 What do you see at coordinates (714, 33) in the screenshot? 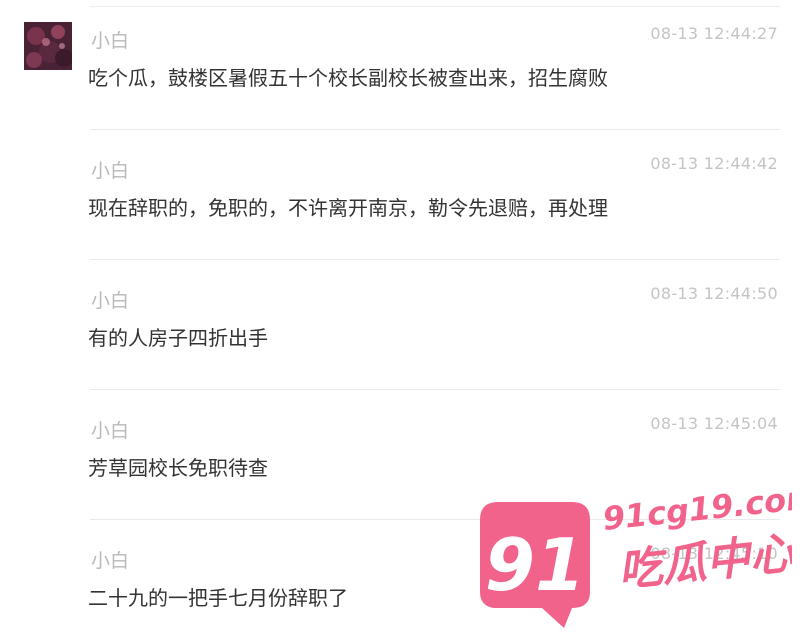
I see `message-timestamp: 08-13 12:44:27` at bounding box center [714, 33].